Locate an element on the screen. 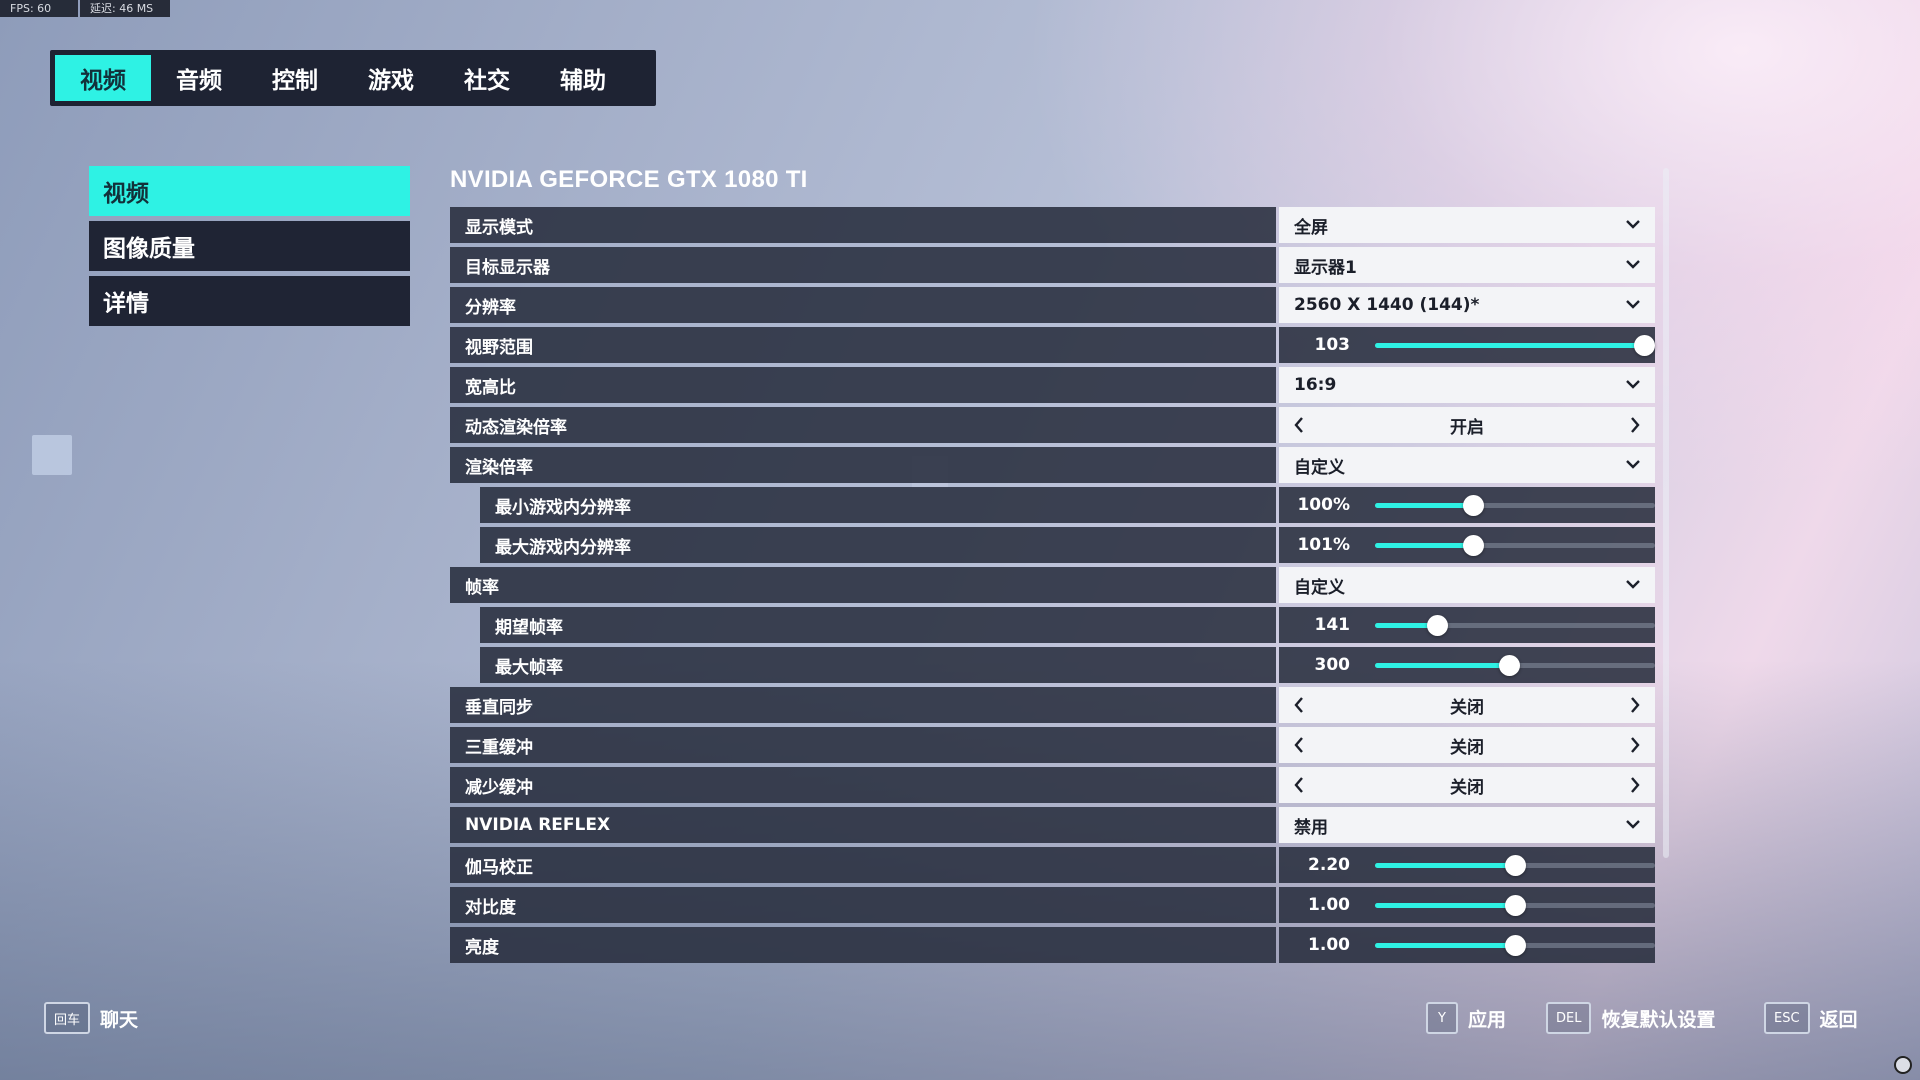  side-item-video: 视频 is located at coordinates (249, 191).